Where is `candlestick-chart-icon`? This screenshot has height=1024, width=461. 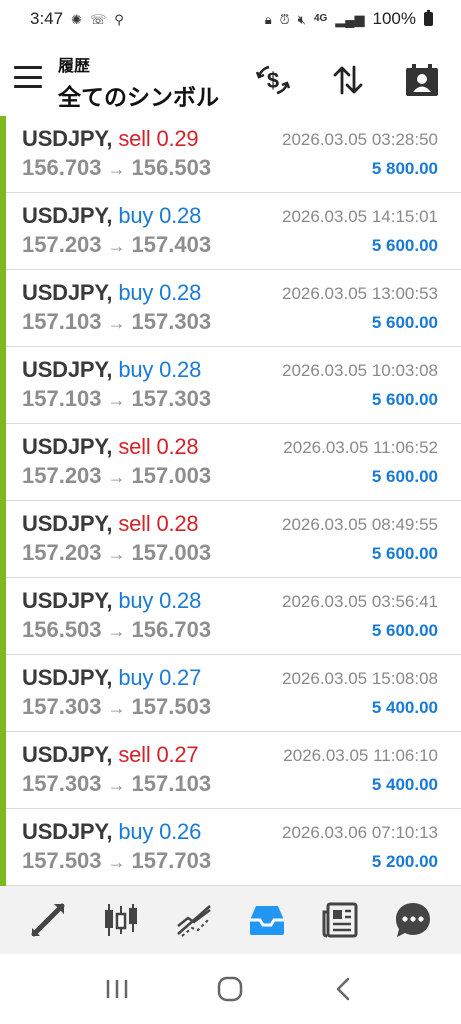 candlestick-chart-icon is located at coordinates (121, 920).